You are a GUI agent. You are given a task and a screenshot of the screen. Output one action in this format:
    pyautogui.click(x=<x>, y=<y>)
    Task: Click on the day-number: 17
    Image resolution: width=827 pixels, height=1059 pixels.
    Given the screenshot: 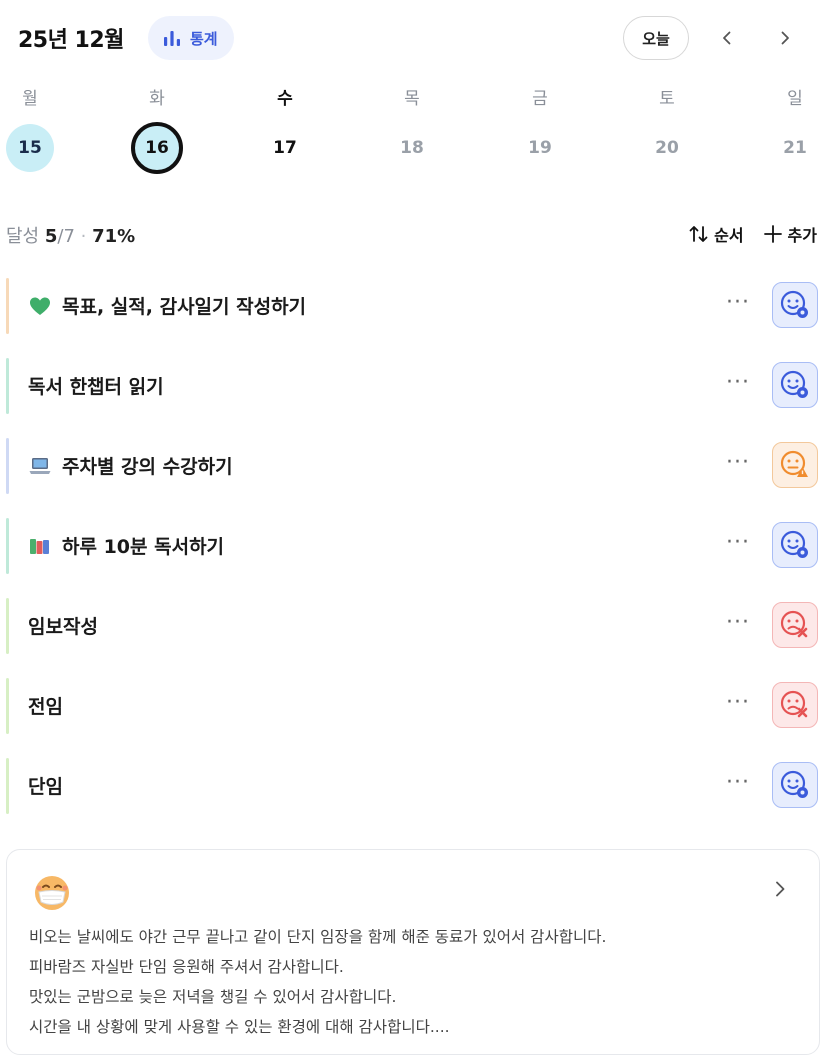 What is the action you would take?
    pyautogui.click(x=285, y=148)
    